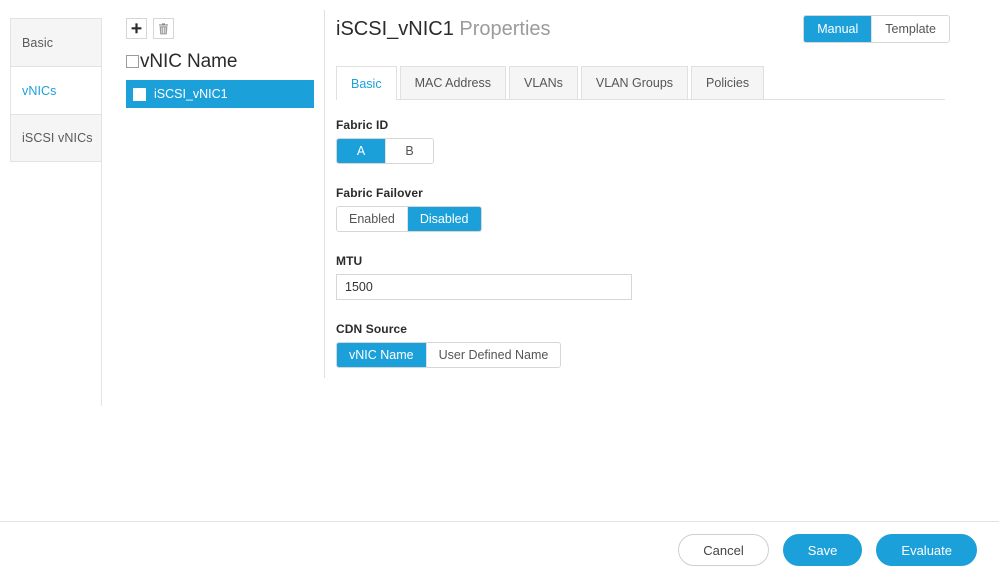 This screenshot has height=579, width=999. I want to click on fabric-id-option-b: B, so click(409, 151).